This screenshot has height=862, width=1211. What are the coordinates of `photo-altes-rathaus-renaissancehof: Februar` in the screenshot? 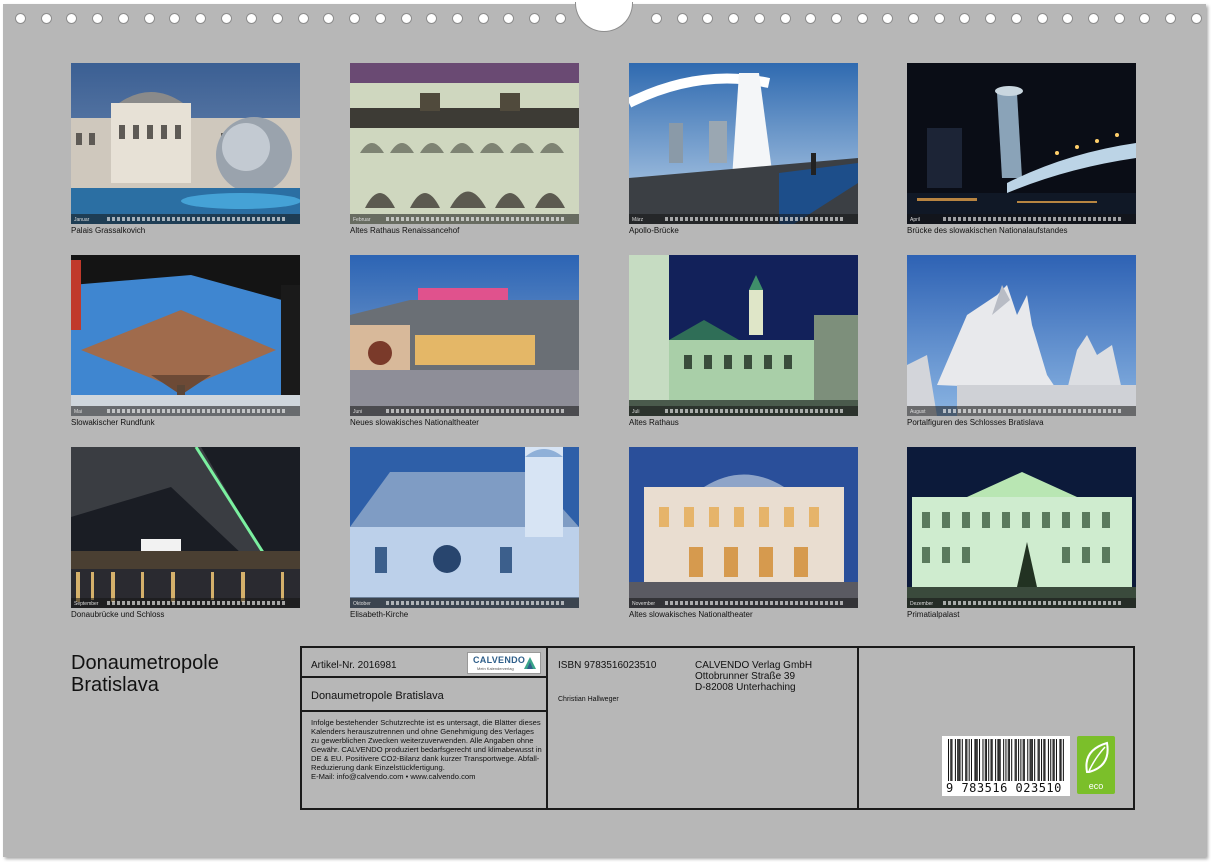 It's located at (464, 143).